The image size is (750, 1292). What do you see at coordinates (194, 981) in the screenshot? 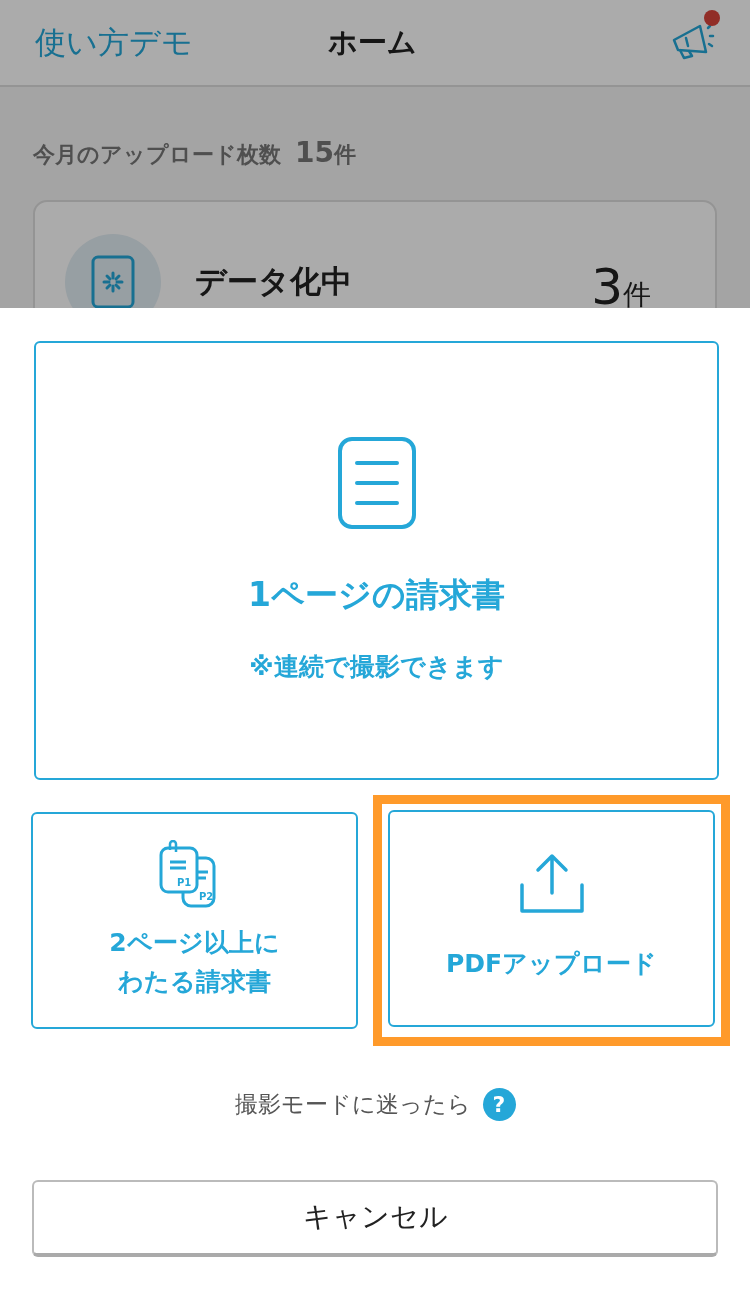
I see `option-title: わたる請求書` at bounding box center [194, 981].